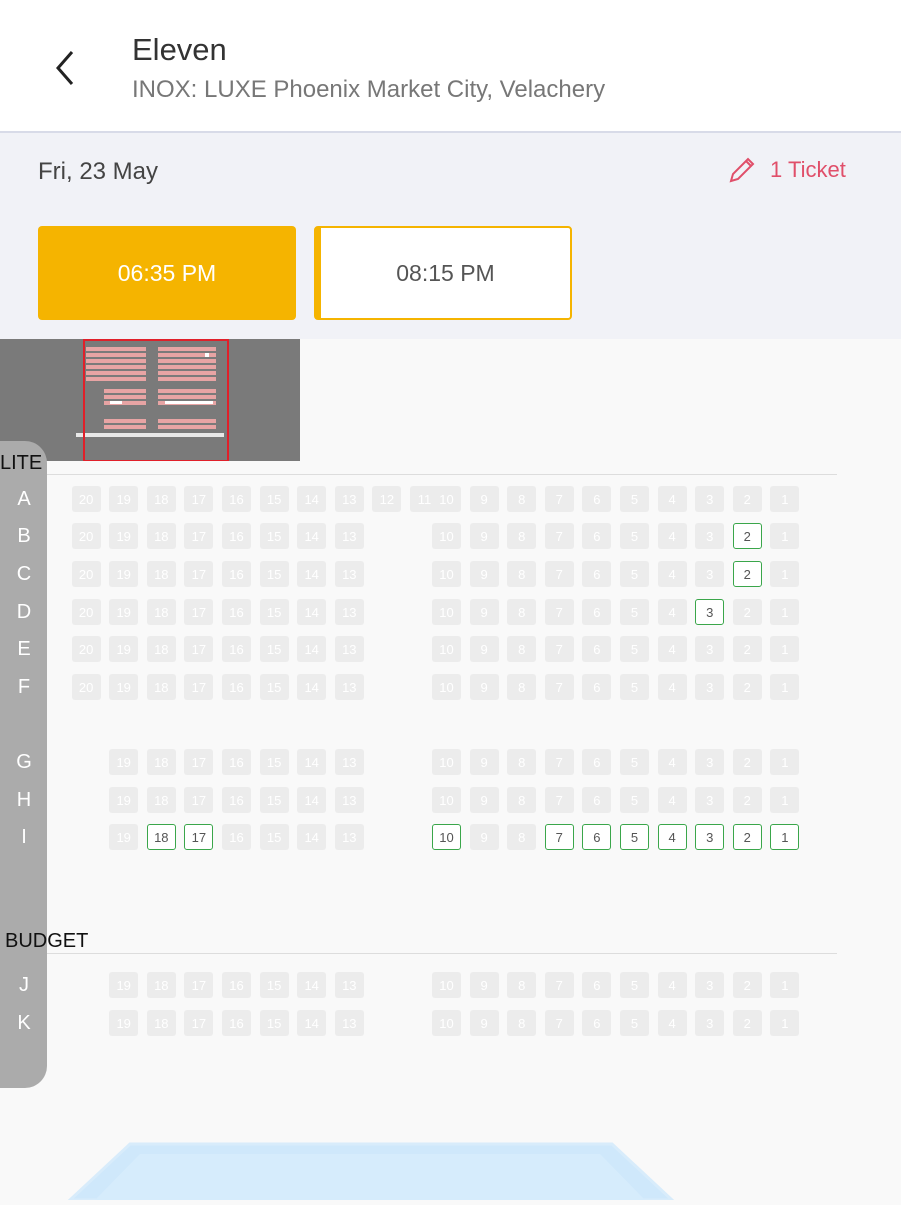 The image size is (901, 1205). Describe the element at coordinates (312, 536) in the screenshot. I see `seat-b14: 14` at that location.